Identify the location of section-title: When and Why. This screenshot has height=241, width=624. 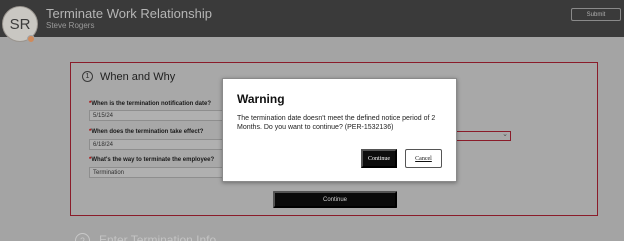
(138, 77).